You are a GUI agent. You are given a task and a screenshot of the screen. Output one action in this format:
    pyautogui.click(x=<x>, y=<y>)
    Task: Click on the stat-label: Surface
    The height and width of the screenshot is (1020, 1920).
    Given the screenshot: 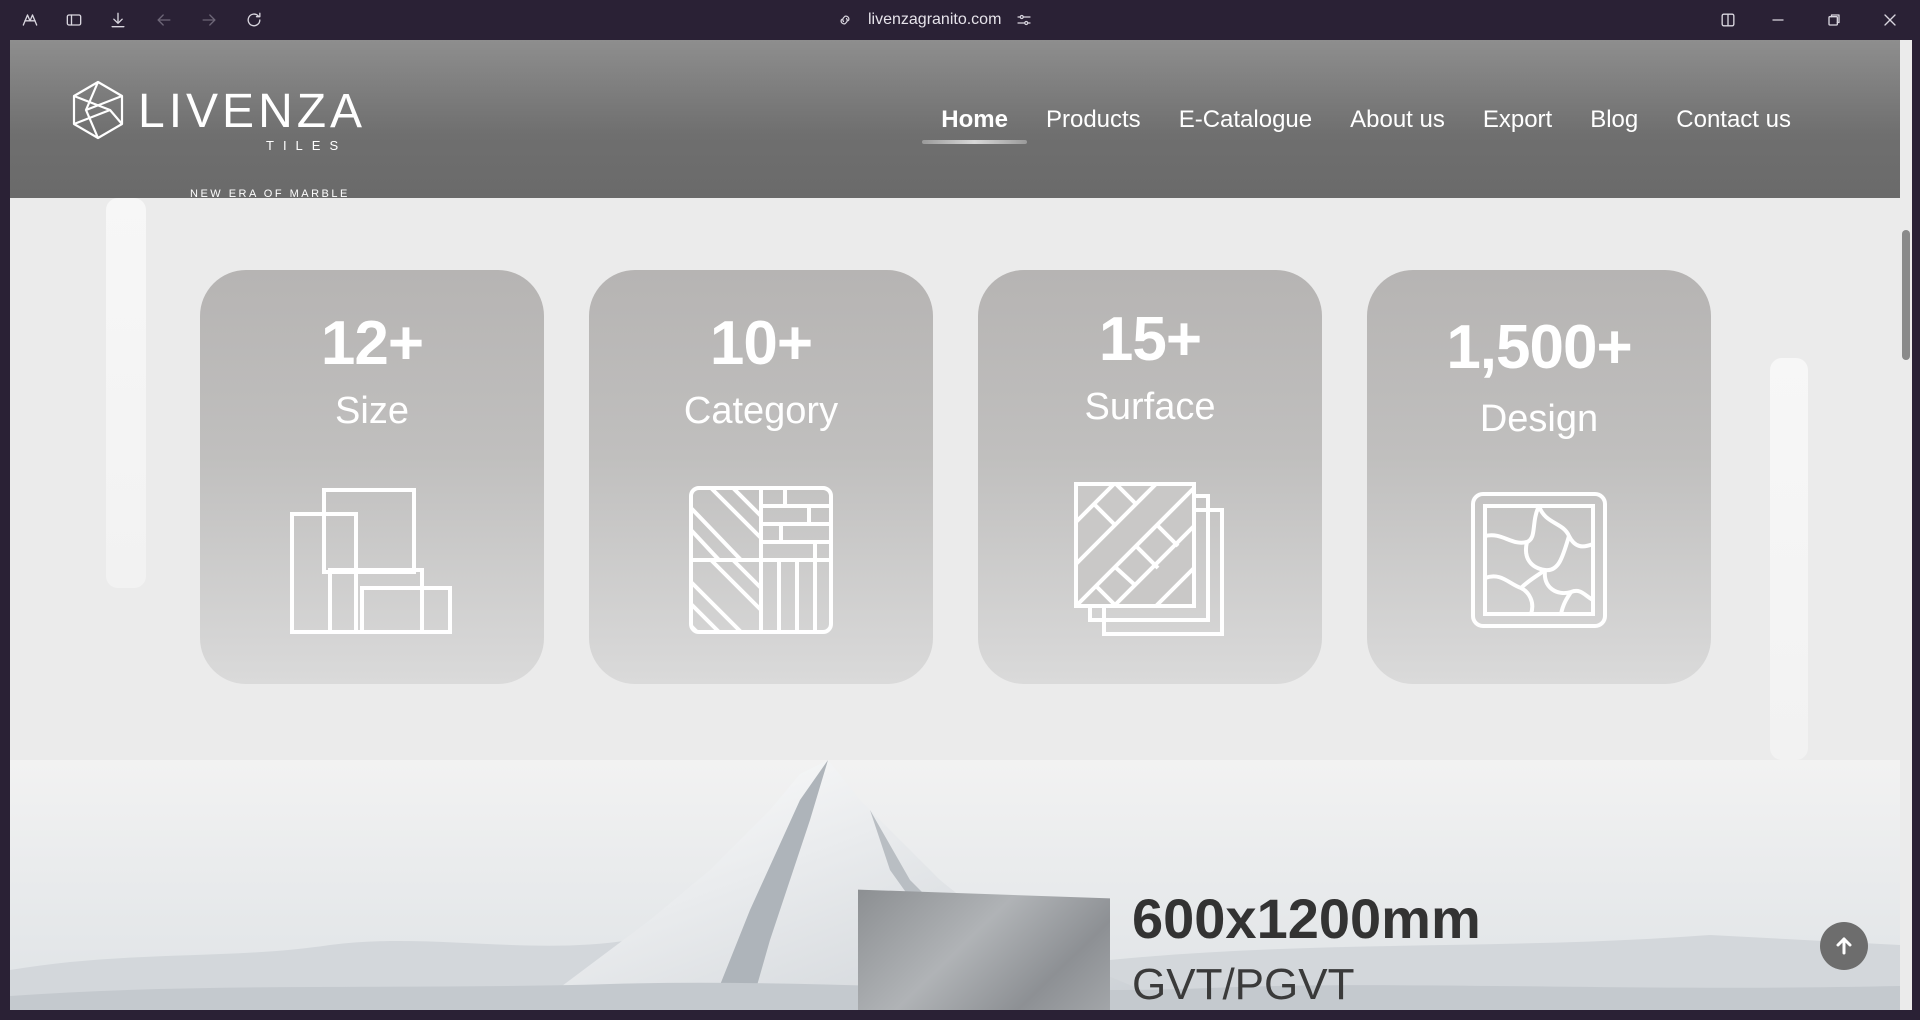 What is the action you would take?
    pyautogui.click(x=1150, y=407)
    